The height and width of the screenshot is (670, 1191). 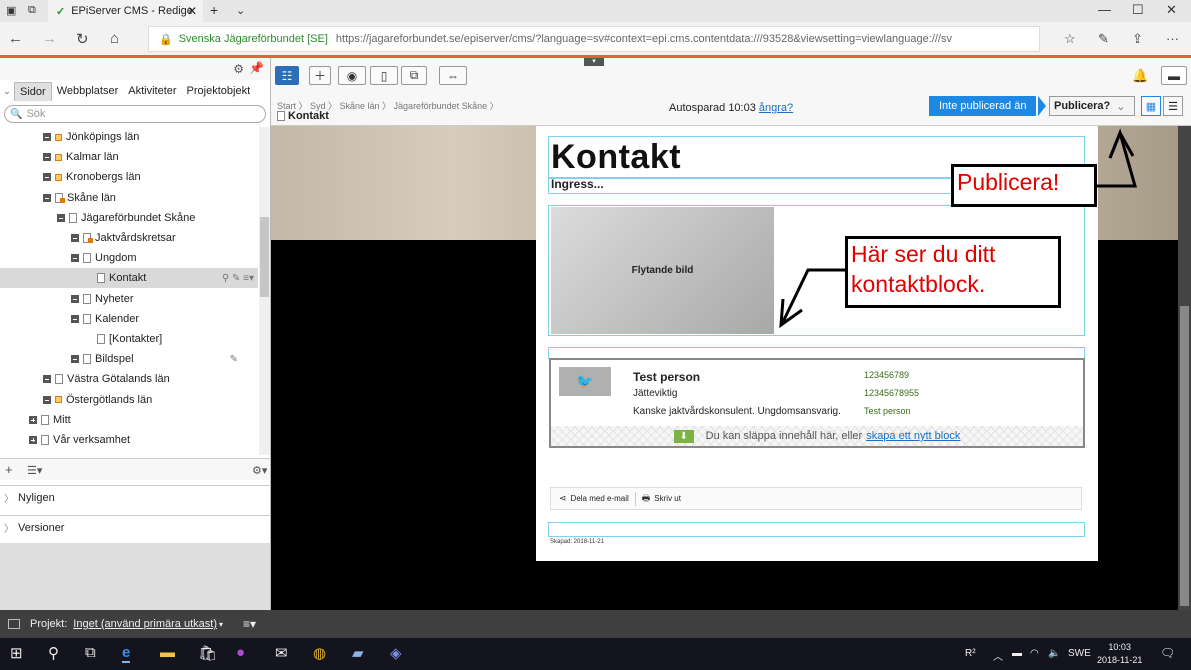 I want to click on mail-icon: ✉, so click(x=281, y=653).